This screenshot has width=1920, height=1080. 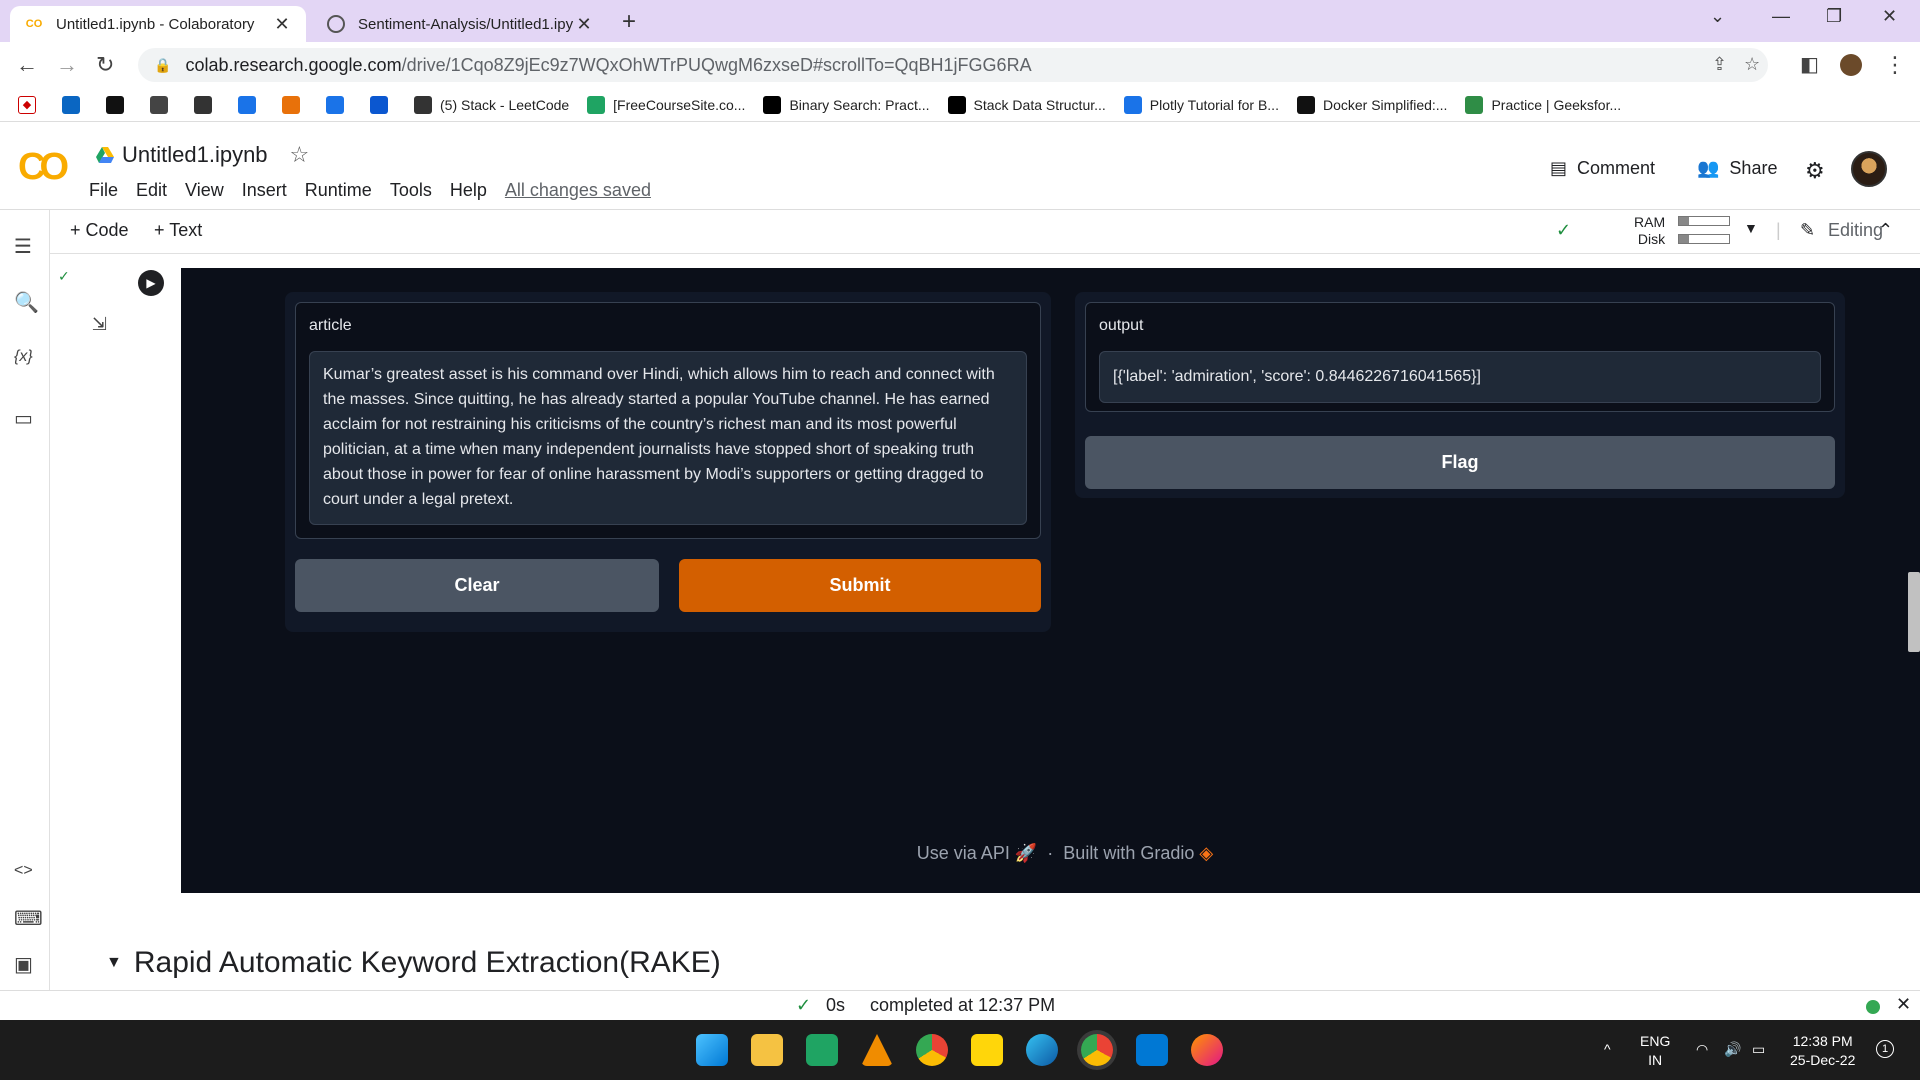 What do you see at coordinates (1649, 231) in the screenshot?
I see `resource-monitor: RAM Disk` at bounding box center [1649, 231].